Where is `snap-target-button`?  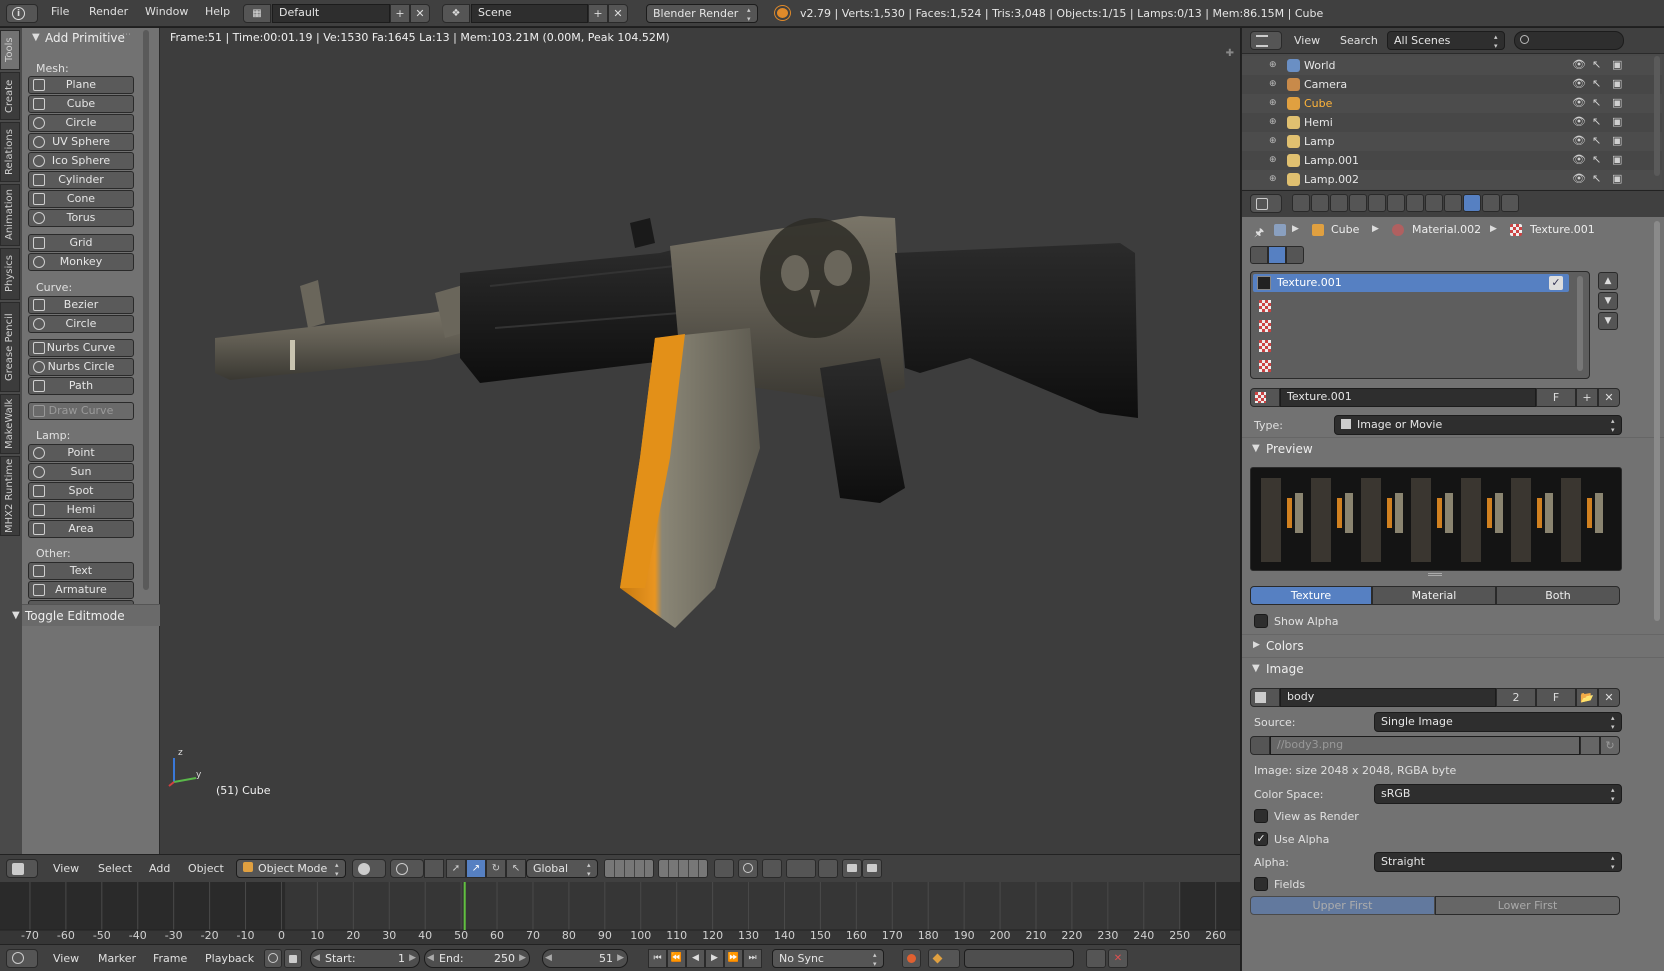 snap-target-button is located at coordinates (828, 868).